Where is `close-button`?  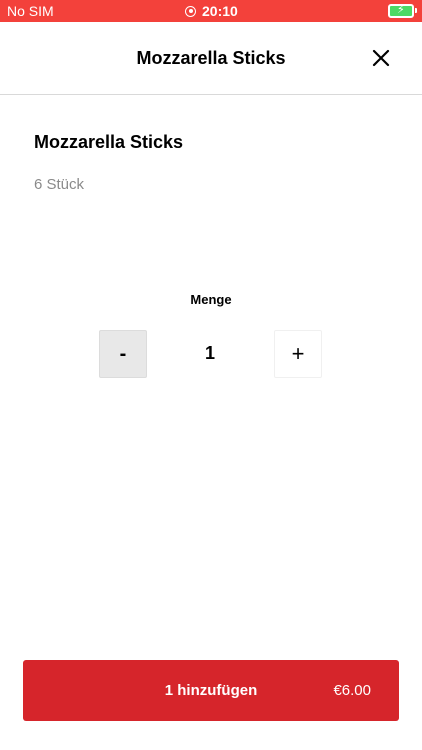 close-button is located at coordinates (381, 58).